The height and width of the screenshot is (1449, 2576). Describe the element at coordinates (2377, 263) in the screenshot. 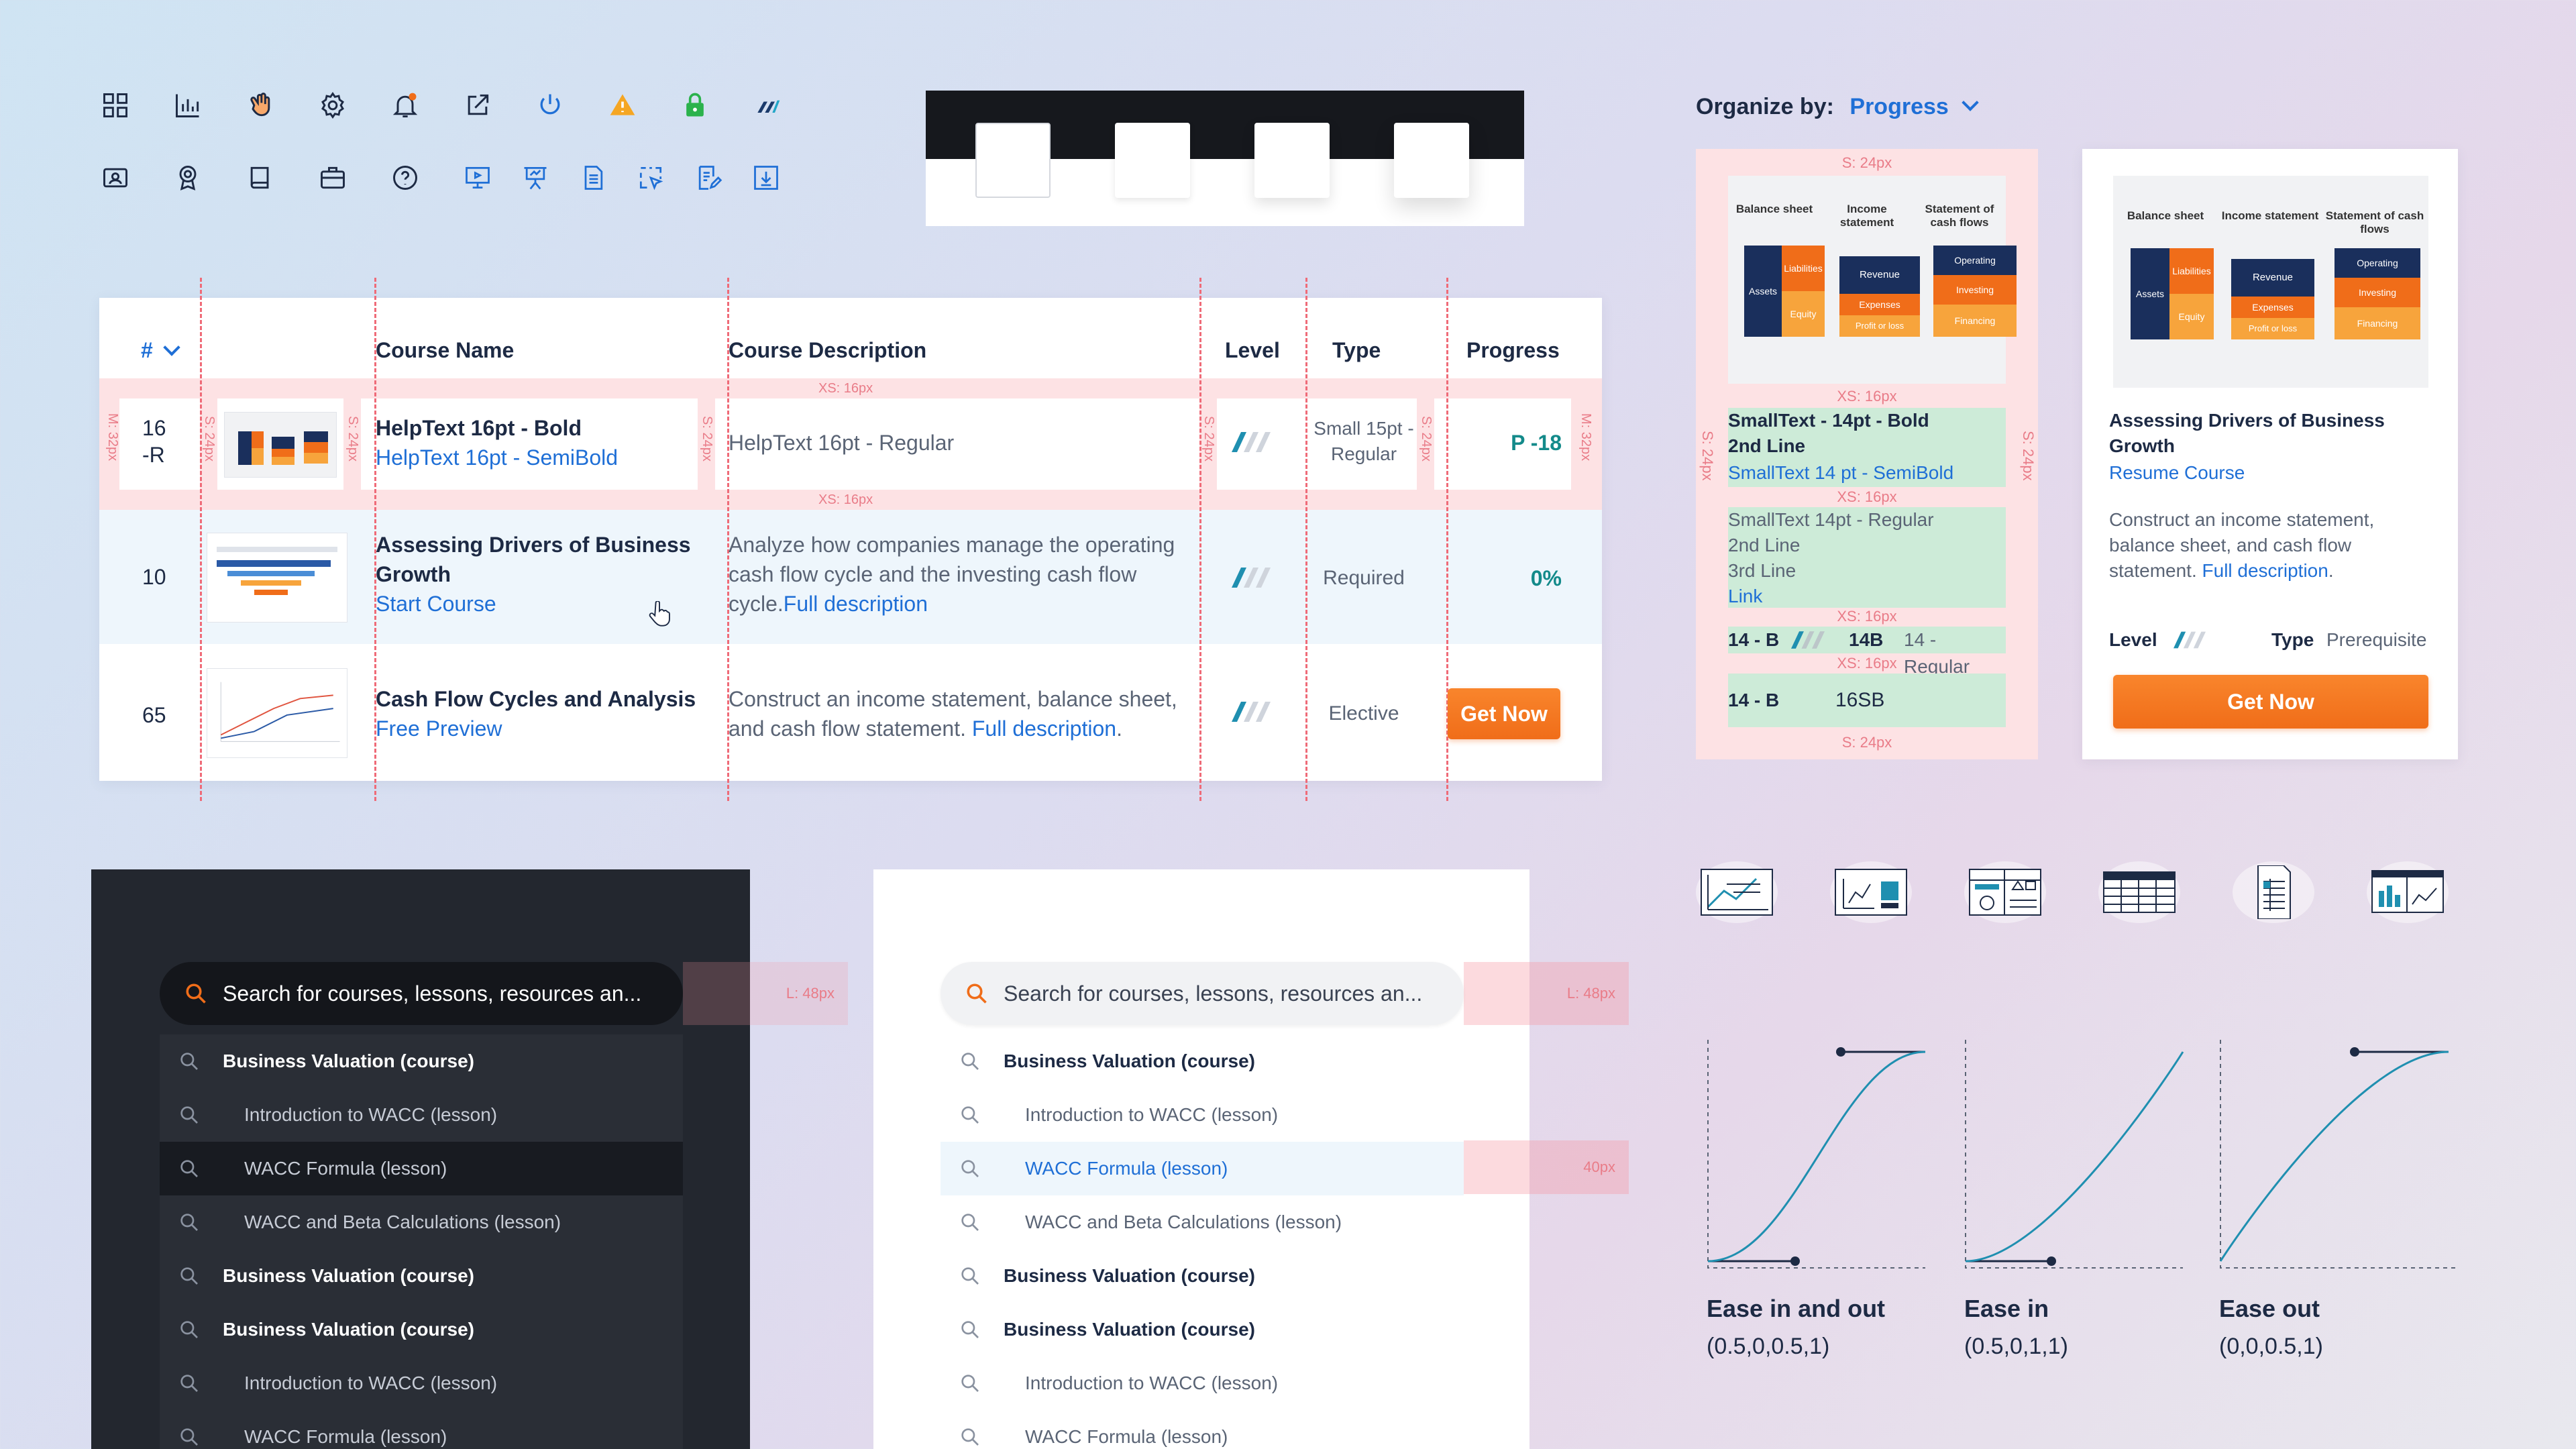

I see `operating-block: Operating` at that location.